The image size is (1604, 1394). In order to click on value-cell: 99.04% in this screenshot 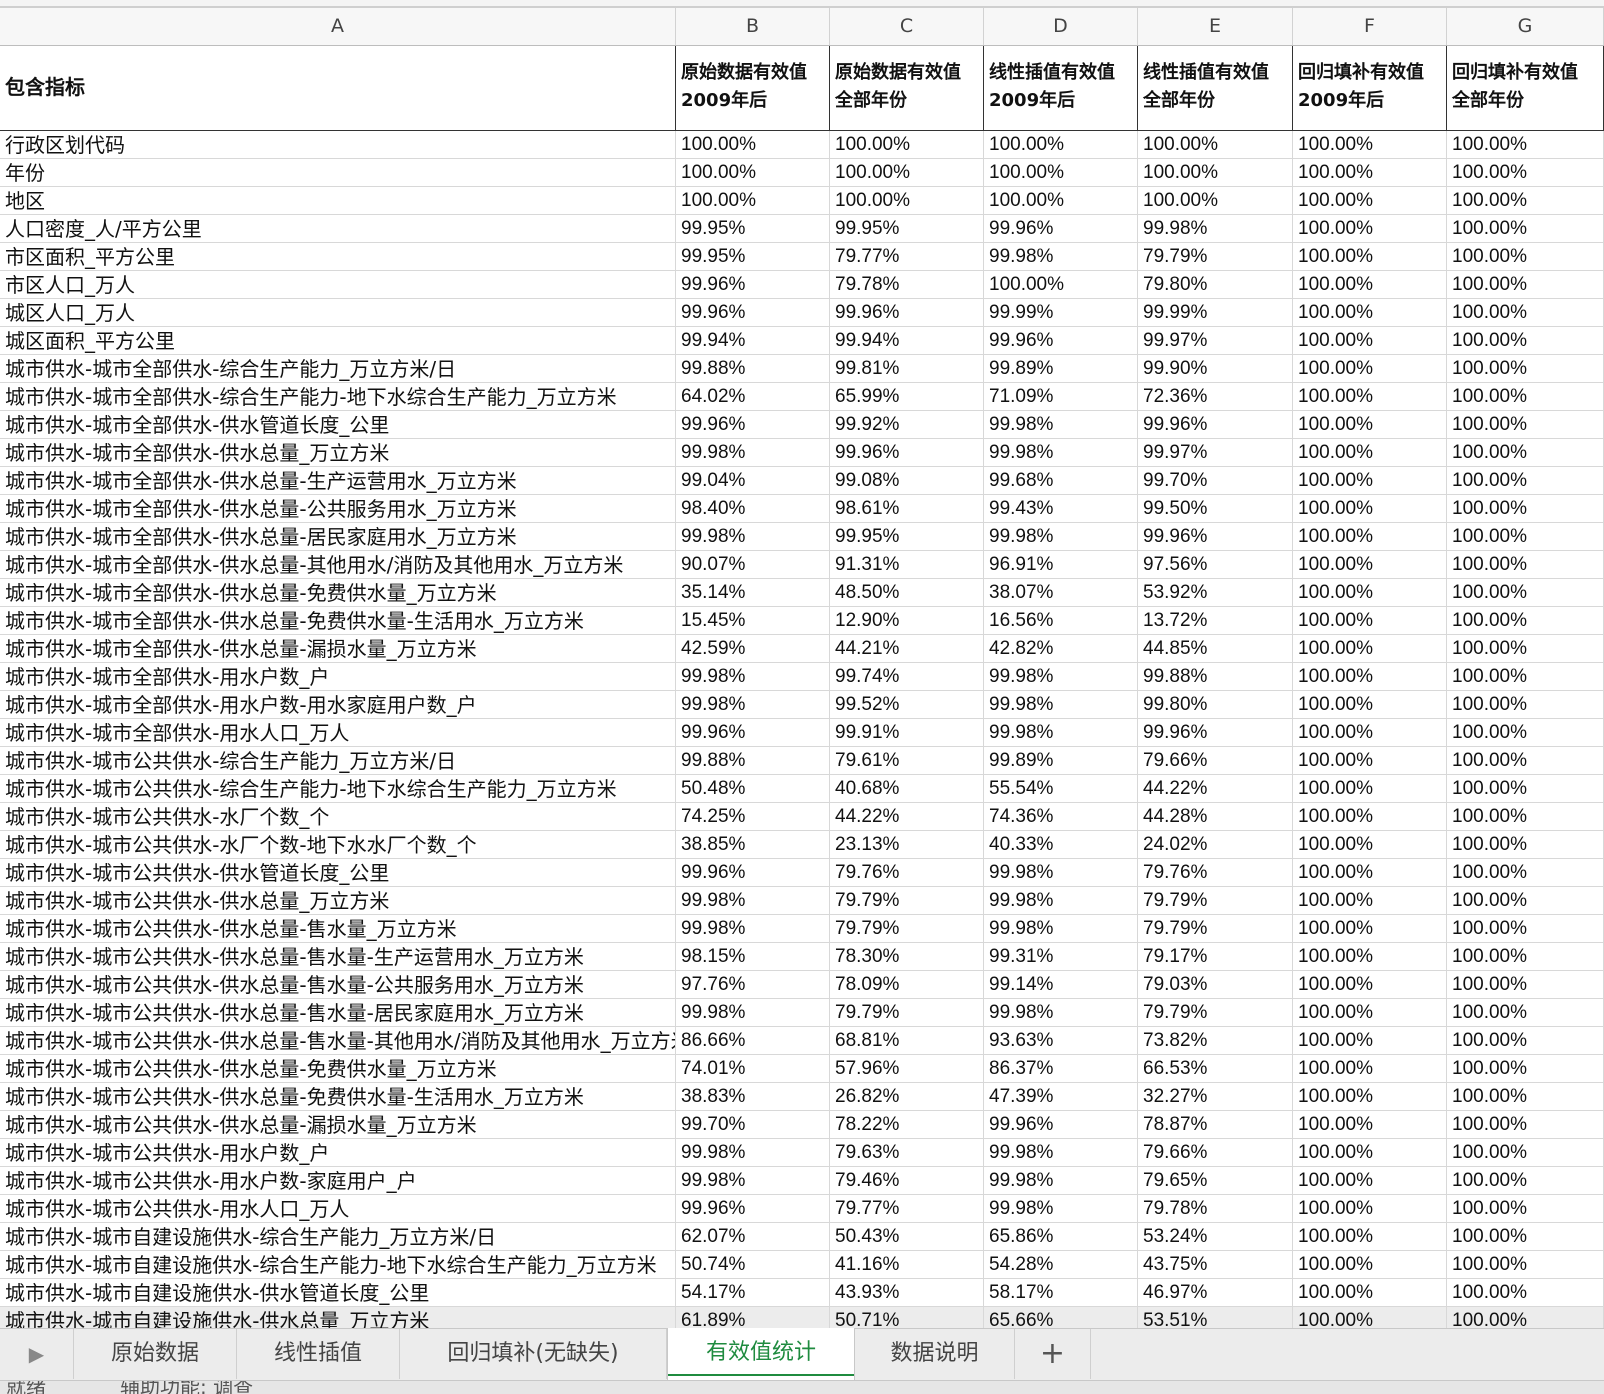, I will do `click(753, 480)`.